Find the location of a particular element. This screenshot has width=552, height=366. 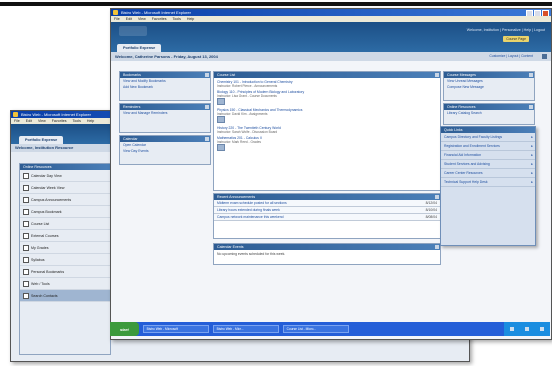

logo is located at coordinates (133, 31).